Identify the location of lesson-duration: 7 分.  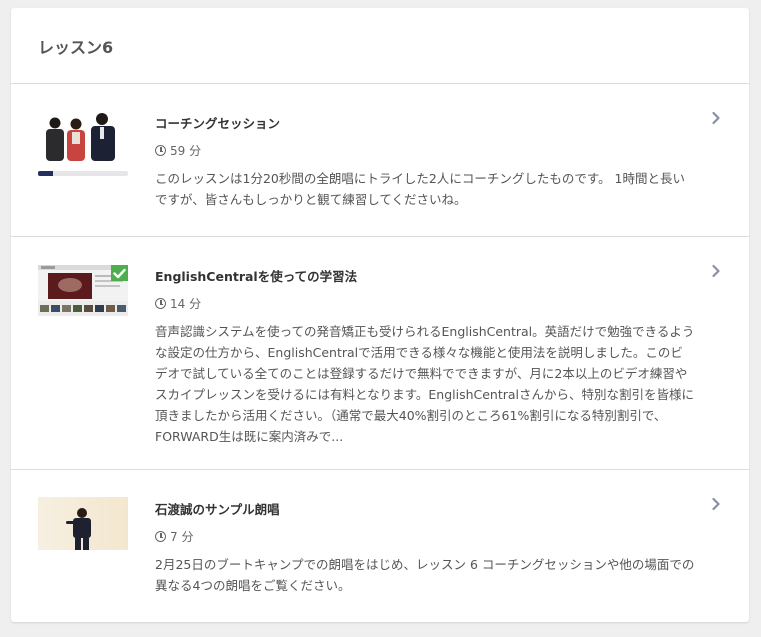
(174, 536).